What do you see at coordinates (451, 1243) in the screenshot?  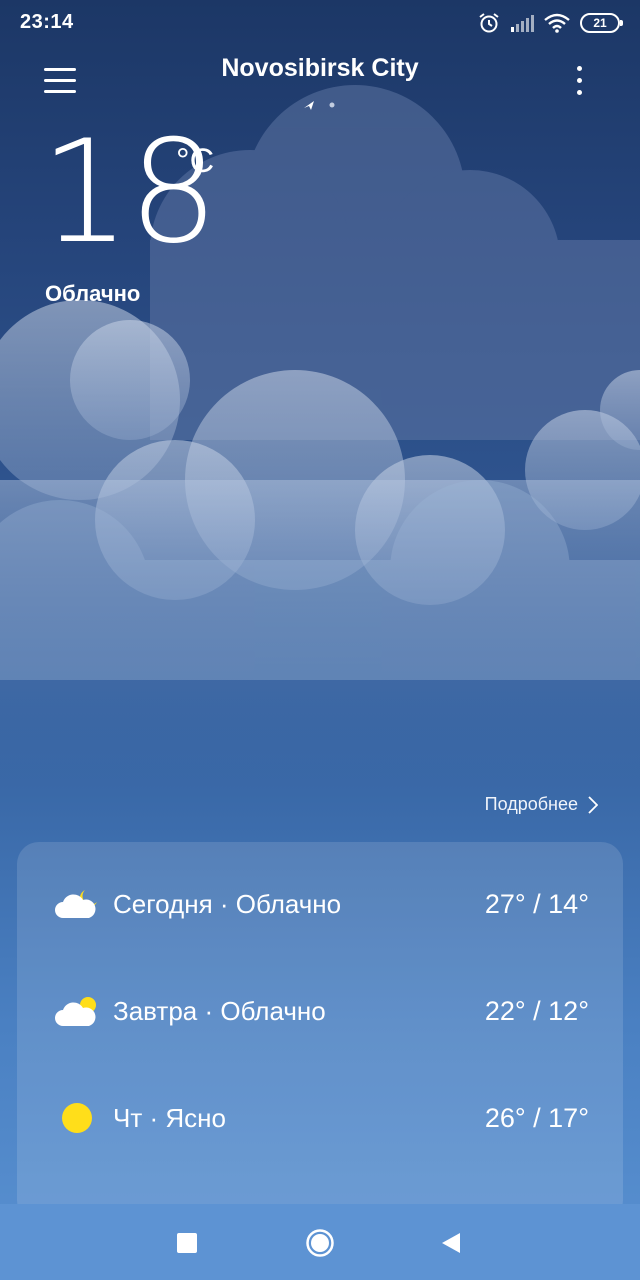 I see `back-button` at bounding box center [451, 1243].